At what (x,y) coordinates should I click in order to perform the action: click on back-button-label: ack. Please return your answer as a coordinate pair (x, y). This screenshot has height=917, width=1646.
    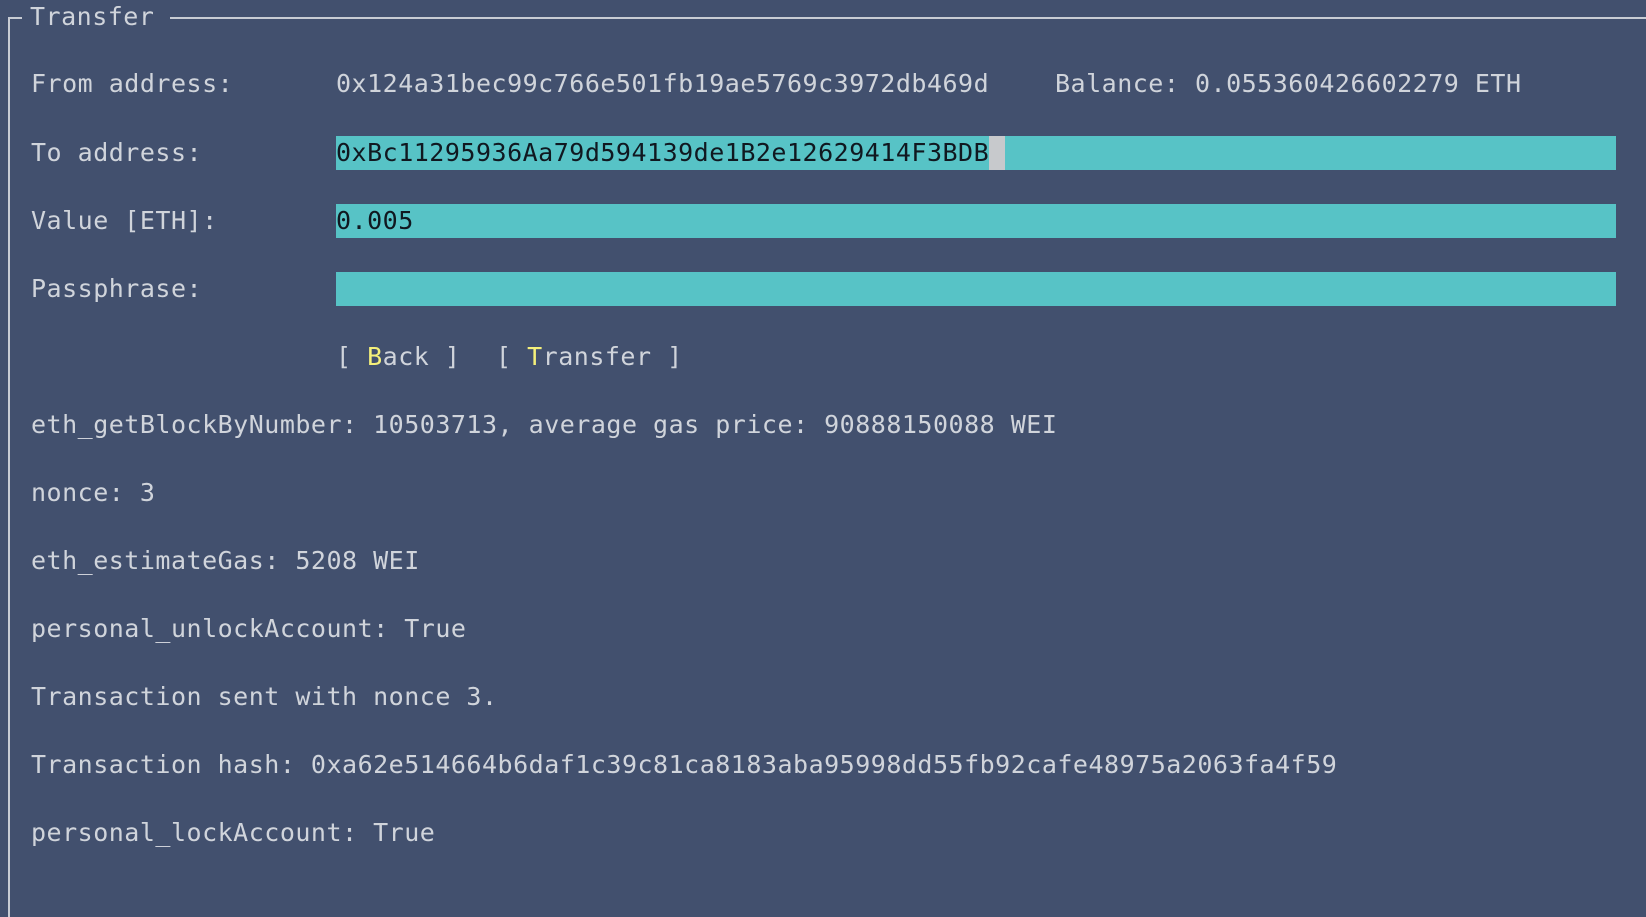
    Looking at the image, I should click on (406, 356).